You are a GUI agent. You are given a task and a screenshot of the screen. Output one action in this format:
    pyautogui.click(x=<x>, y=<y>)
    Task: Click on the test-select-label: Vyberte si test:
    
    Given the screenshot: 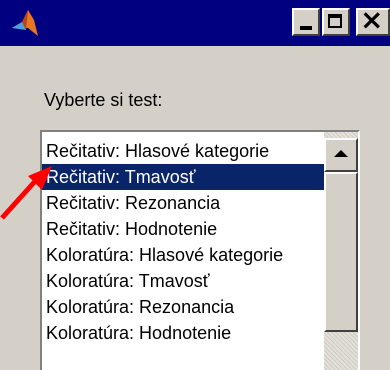 What is the action you would take?
    pyautogui.click(x=103, y=100)
    